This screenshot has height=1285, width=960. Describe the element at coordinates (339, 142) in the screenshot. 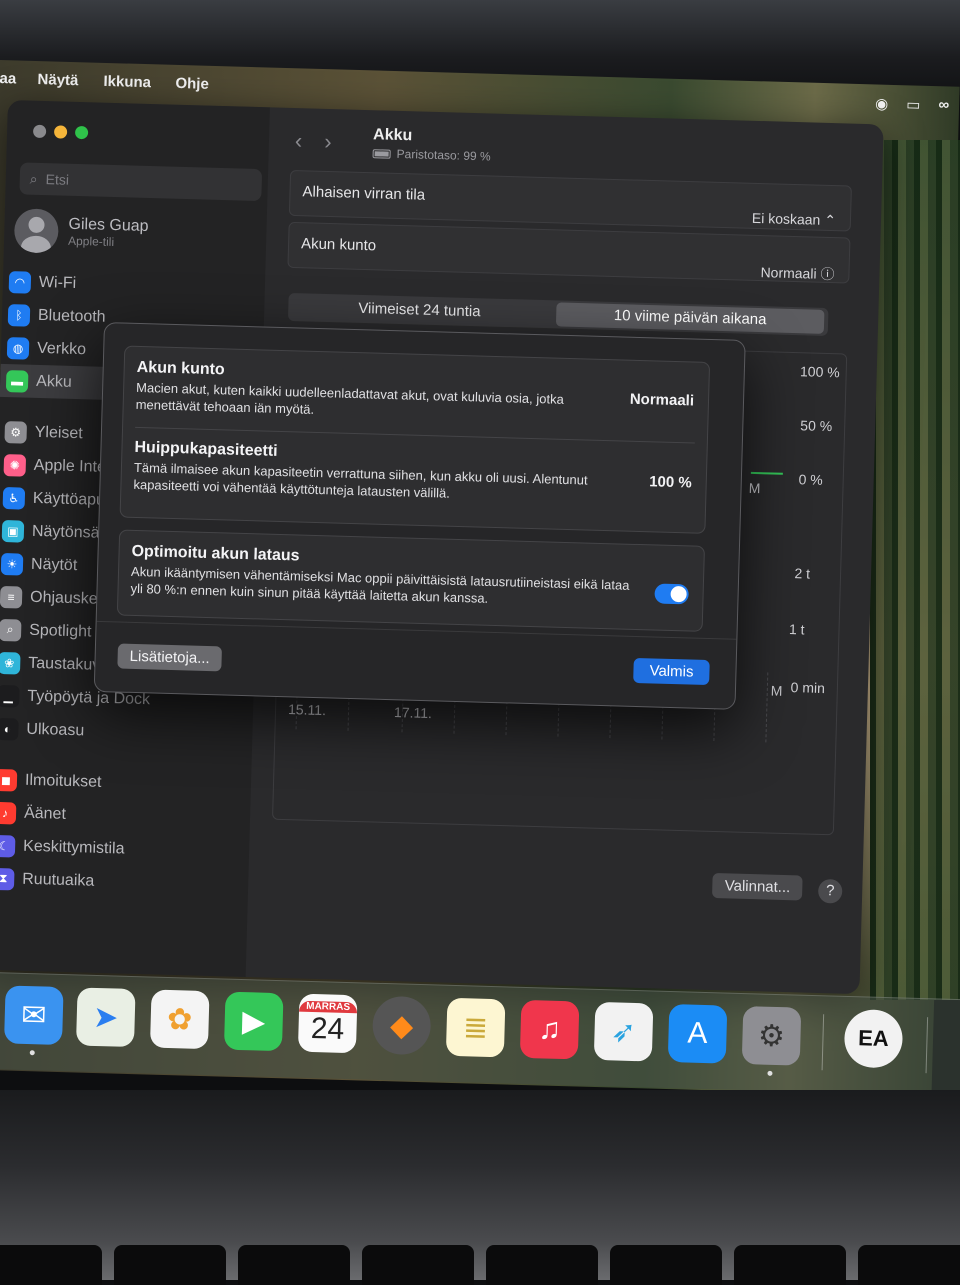

I see `forward-icon: ›` at that location.